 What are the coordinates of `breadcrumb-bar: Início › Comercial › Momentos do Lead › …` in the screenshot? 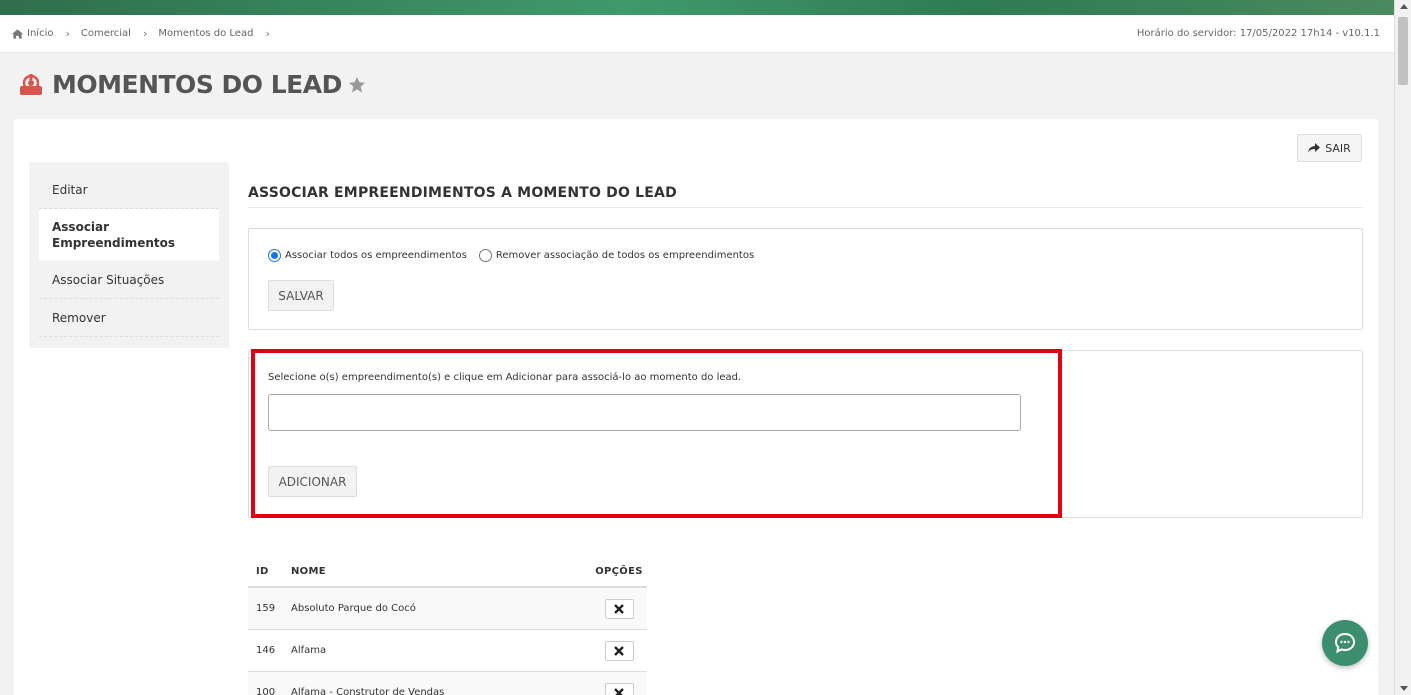 It's located at (697, 34).